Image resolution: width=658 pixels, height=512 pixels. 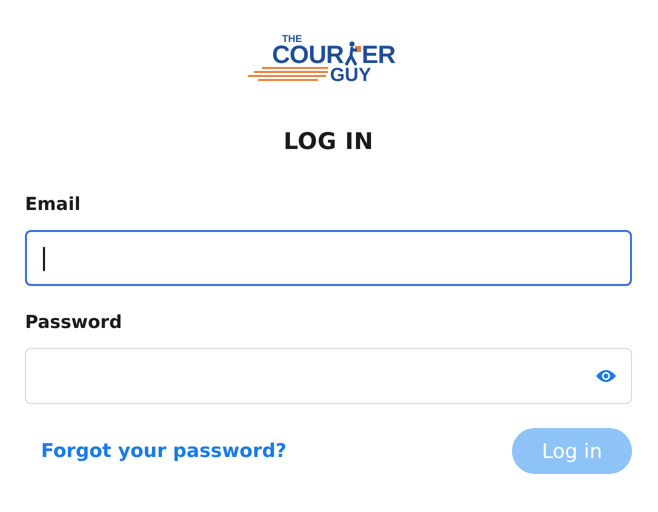 I want to click on forgot-password-link: Forgot your password?, so click(x=164, y=451).